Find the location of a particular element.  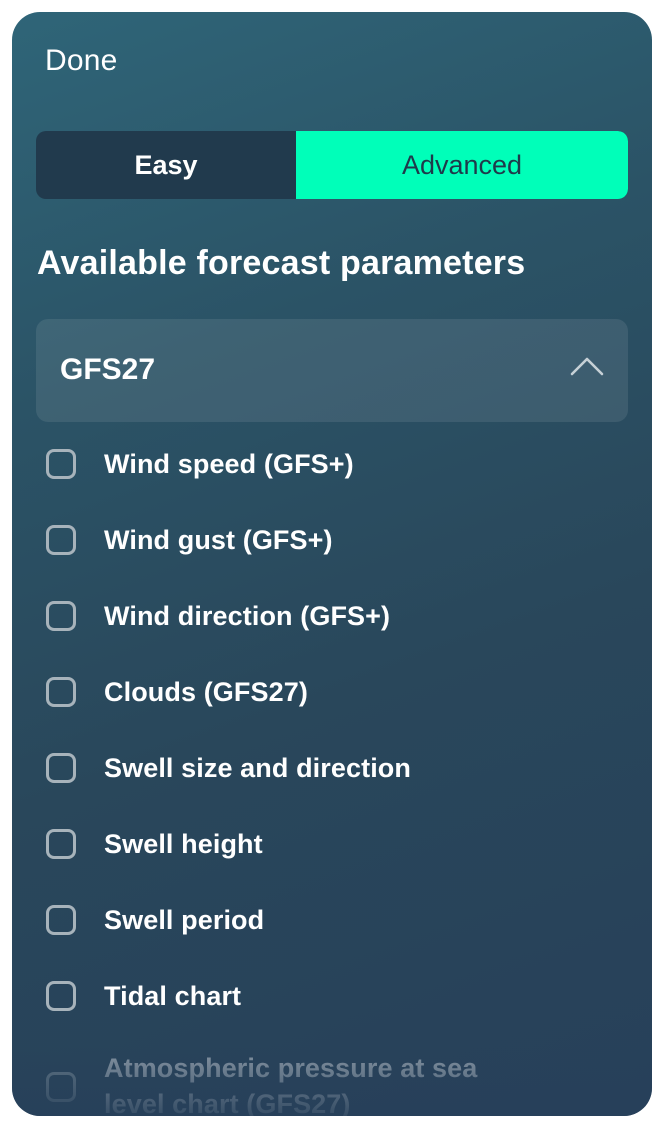

parameter-label: Tidal chart is located at coordinates (173, 995).